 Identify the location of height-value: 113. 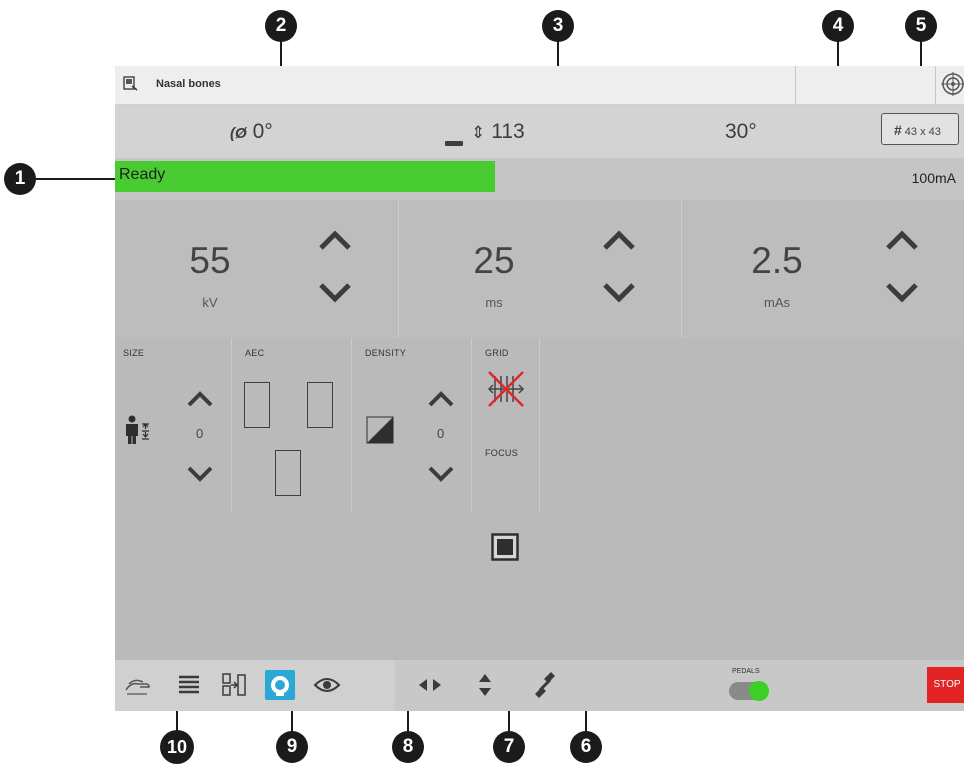
(508, 131).